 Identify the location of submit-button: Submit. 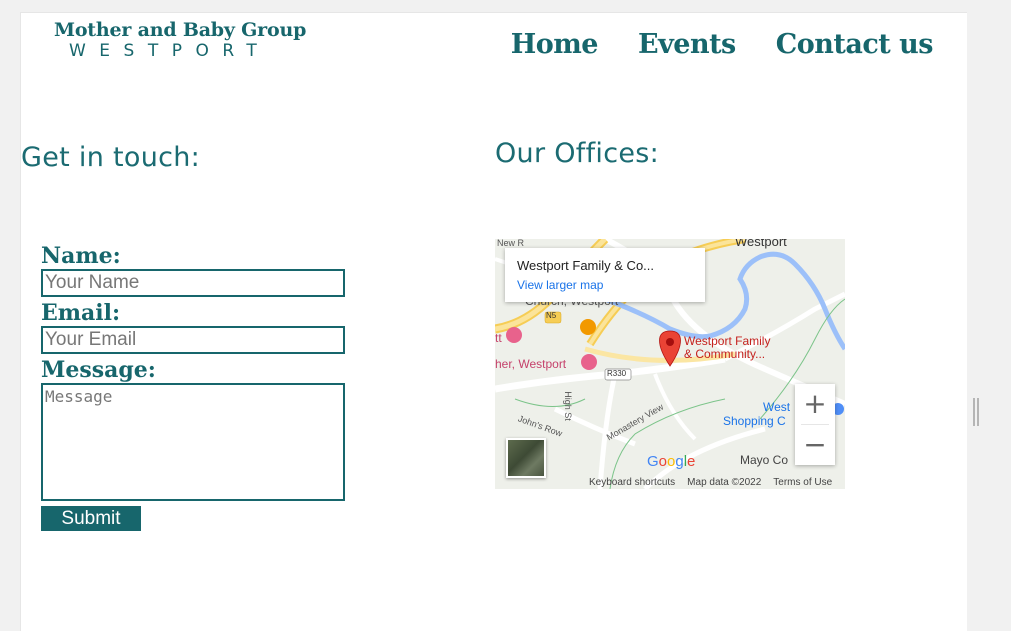
(91, 518).